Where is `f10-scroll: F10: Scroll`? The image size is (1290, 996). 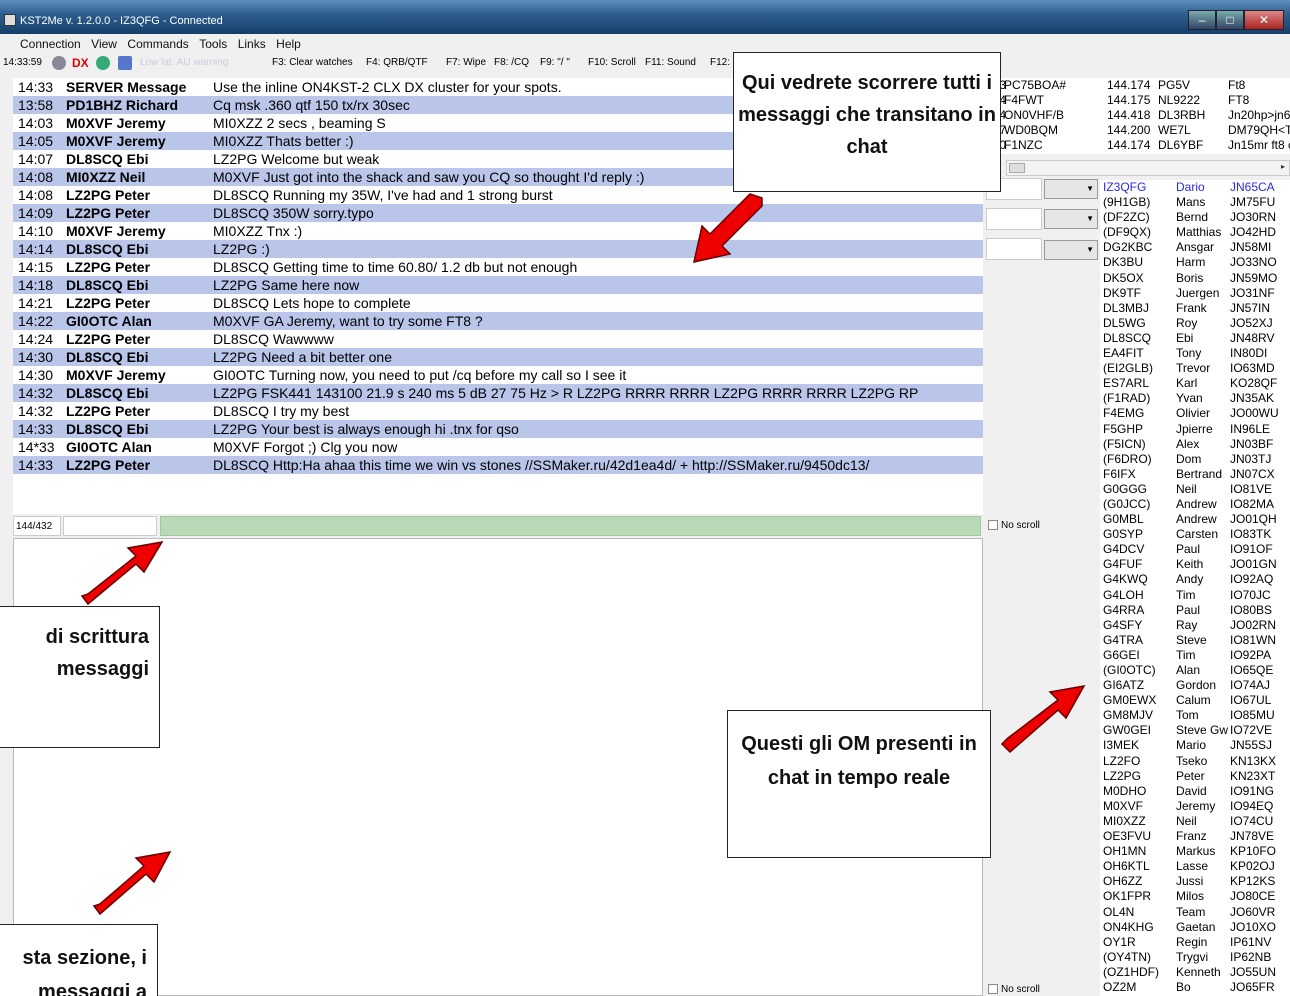 f10-scroll: F10: Scroll is located at coordinates (612, 62).